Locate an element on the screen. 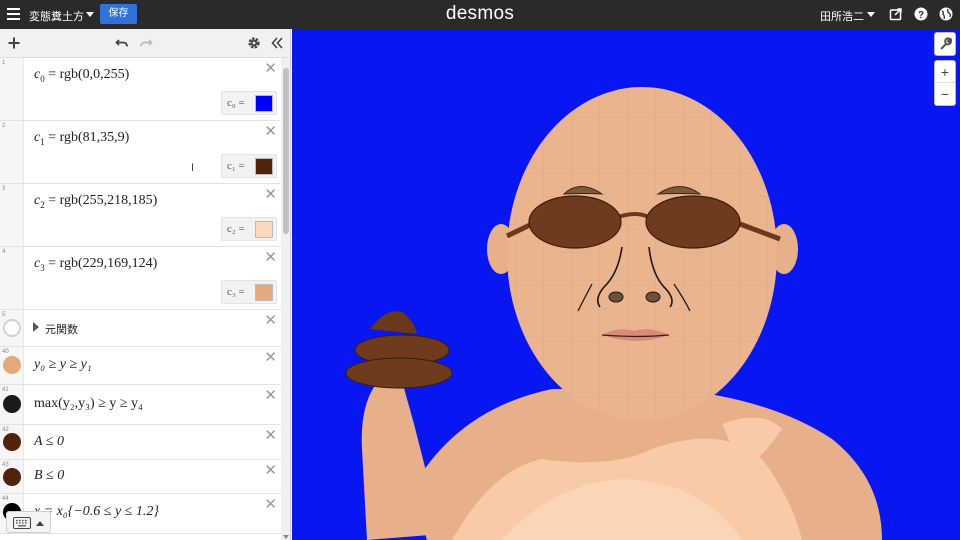 Image resolution: width=960 pixels, height=540 pixels. expression-index: 42 is located at coordinates (5, 430).